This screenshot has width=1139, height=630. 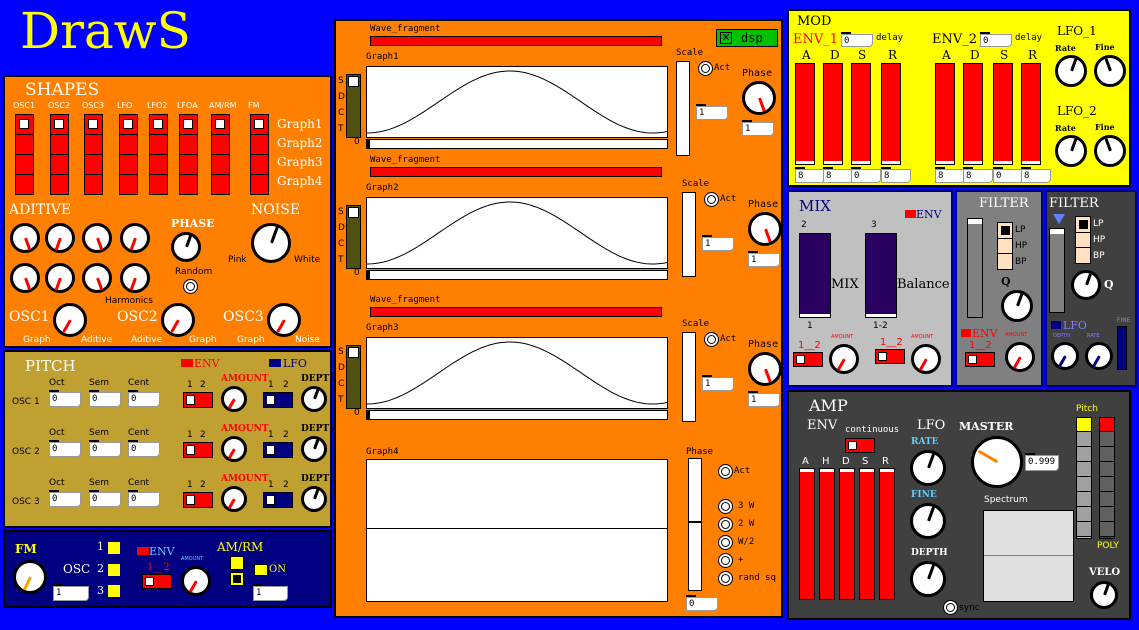 What do you see at coordinates (71, 592) in the screenshot?
I see `fm-value-box: 1` at bounding box center [71, 592].